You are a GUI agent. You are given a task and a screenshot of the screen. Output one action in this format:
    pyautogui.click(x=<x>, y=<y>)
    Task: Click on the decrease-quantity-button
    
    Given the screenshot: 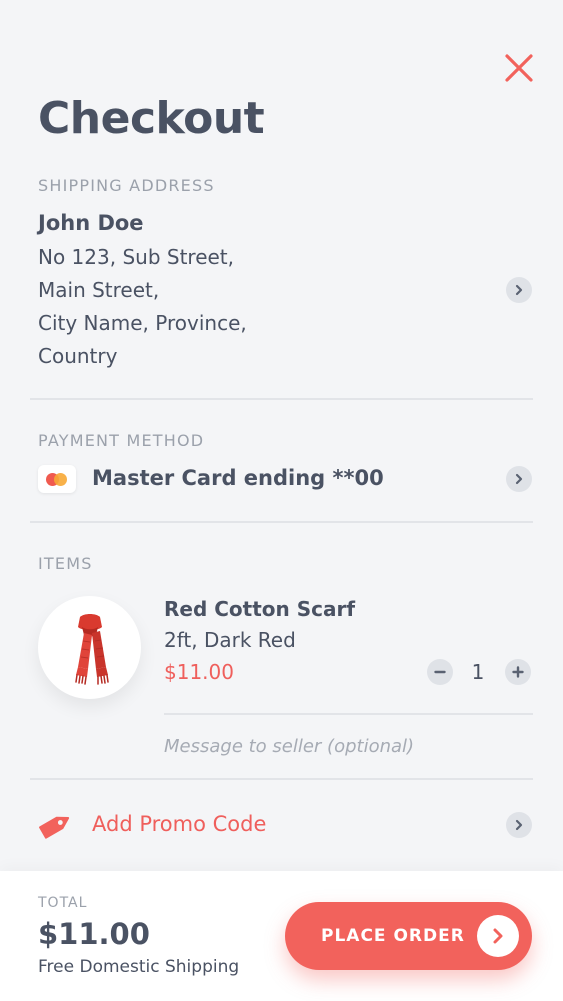 What is the action you would take?
    pyautogui.click(x=440, y=672)
    